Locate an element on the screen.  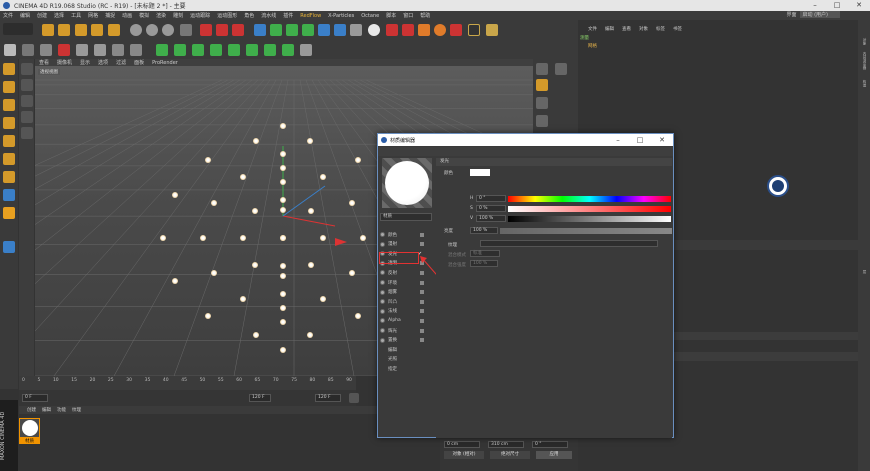
coord-size-dropdown: 绝对尺寸 is located at coordinates (510, 455).